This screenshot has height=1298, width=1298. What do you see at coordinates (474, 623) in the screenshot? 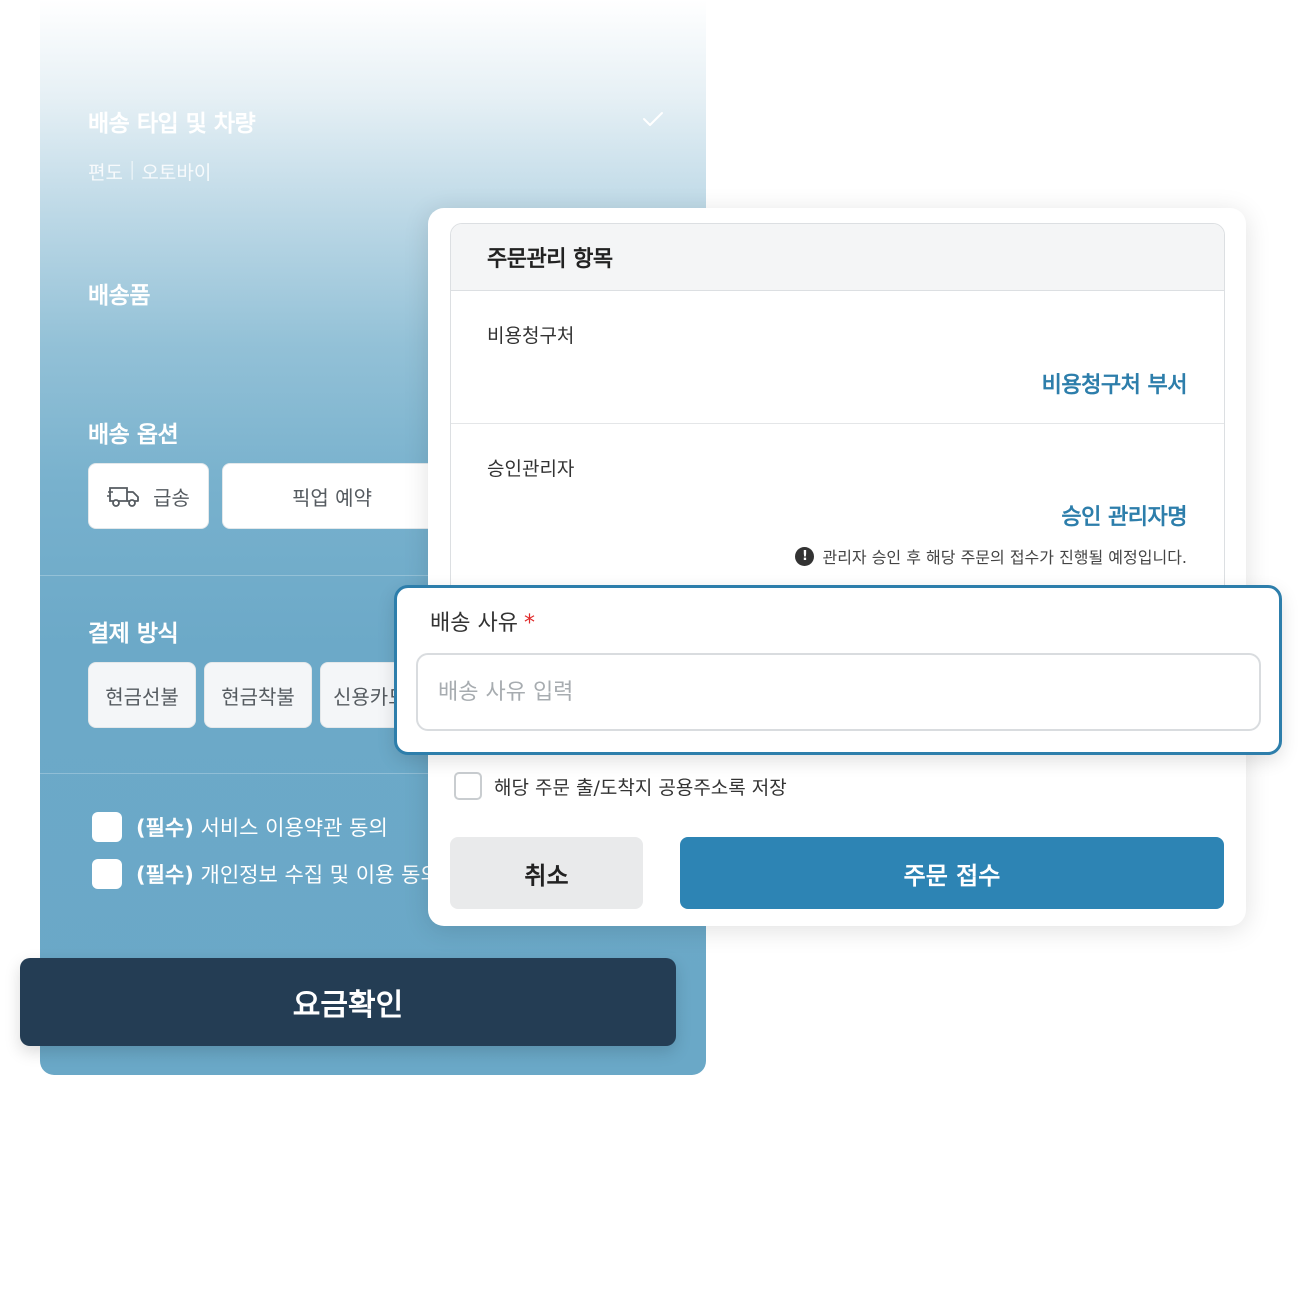
I see `delivery-reason-label-text: 배송 사유` at bounding box center [474, 623].